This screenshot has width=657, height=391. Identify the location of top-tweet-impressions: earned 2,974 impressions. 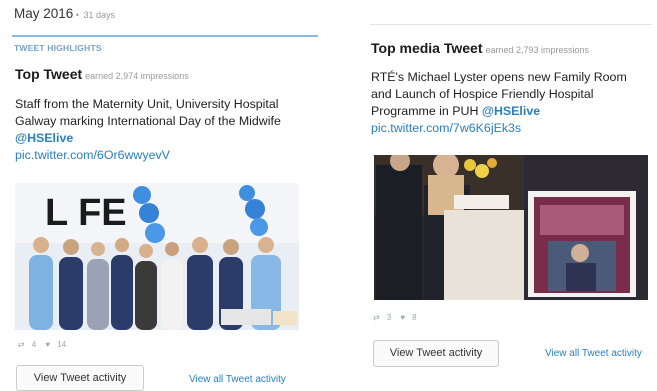
(137, 76).